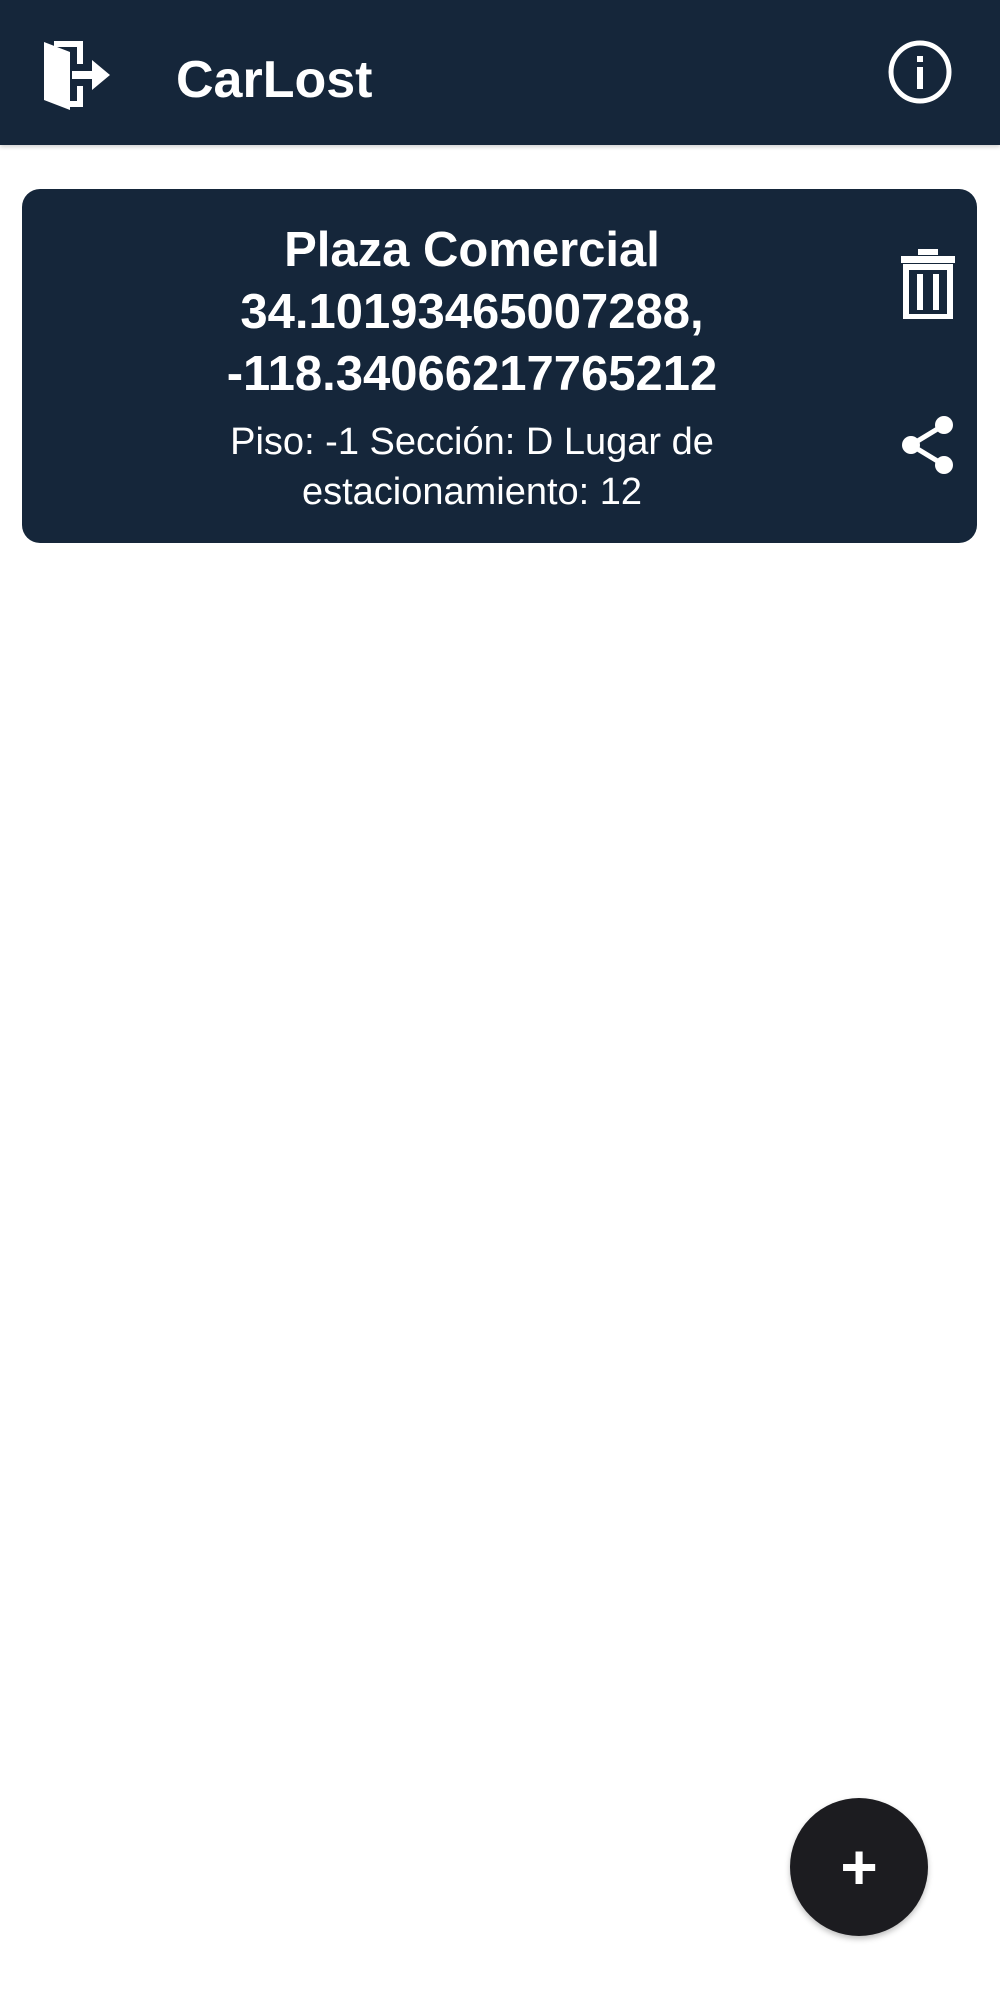  I want to click on app-title: CarLost, so click(274, 80).